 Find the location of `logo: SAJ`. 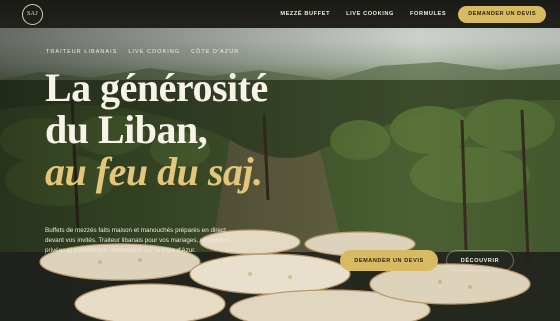

logo: SAJ is located at coordinates (32, 14).